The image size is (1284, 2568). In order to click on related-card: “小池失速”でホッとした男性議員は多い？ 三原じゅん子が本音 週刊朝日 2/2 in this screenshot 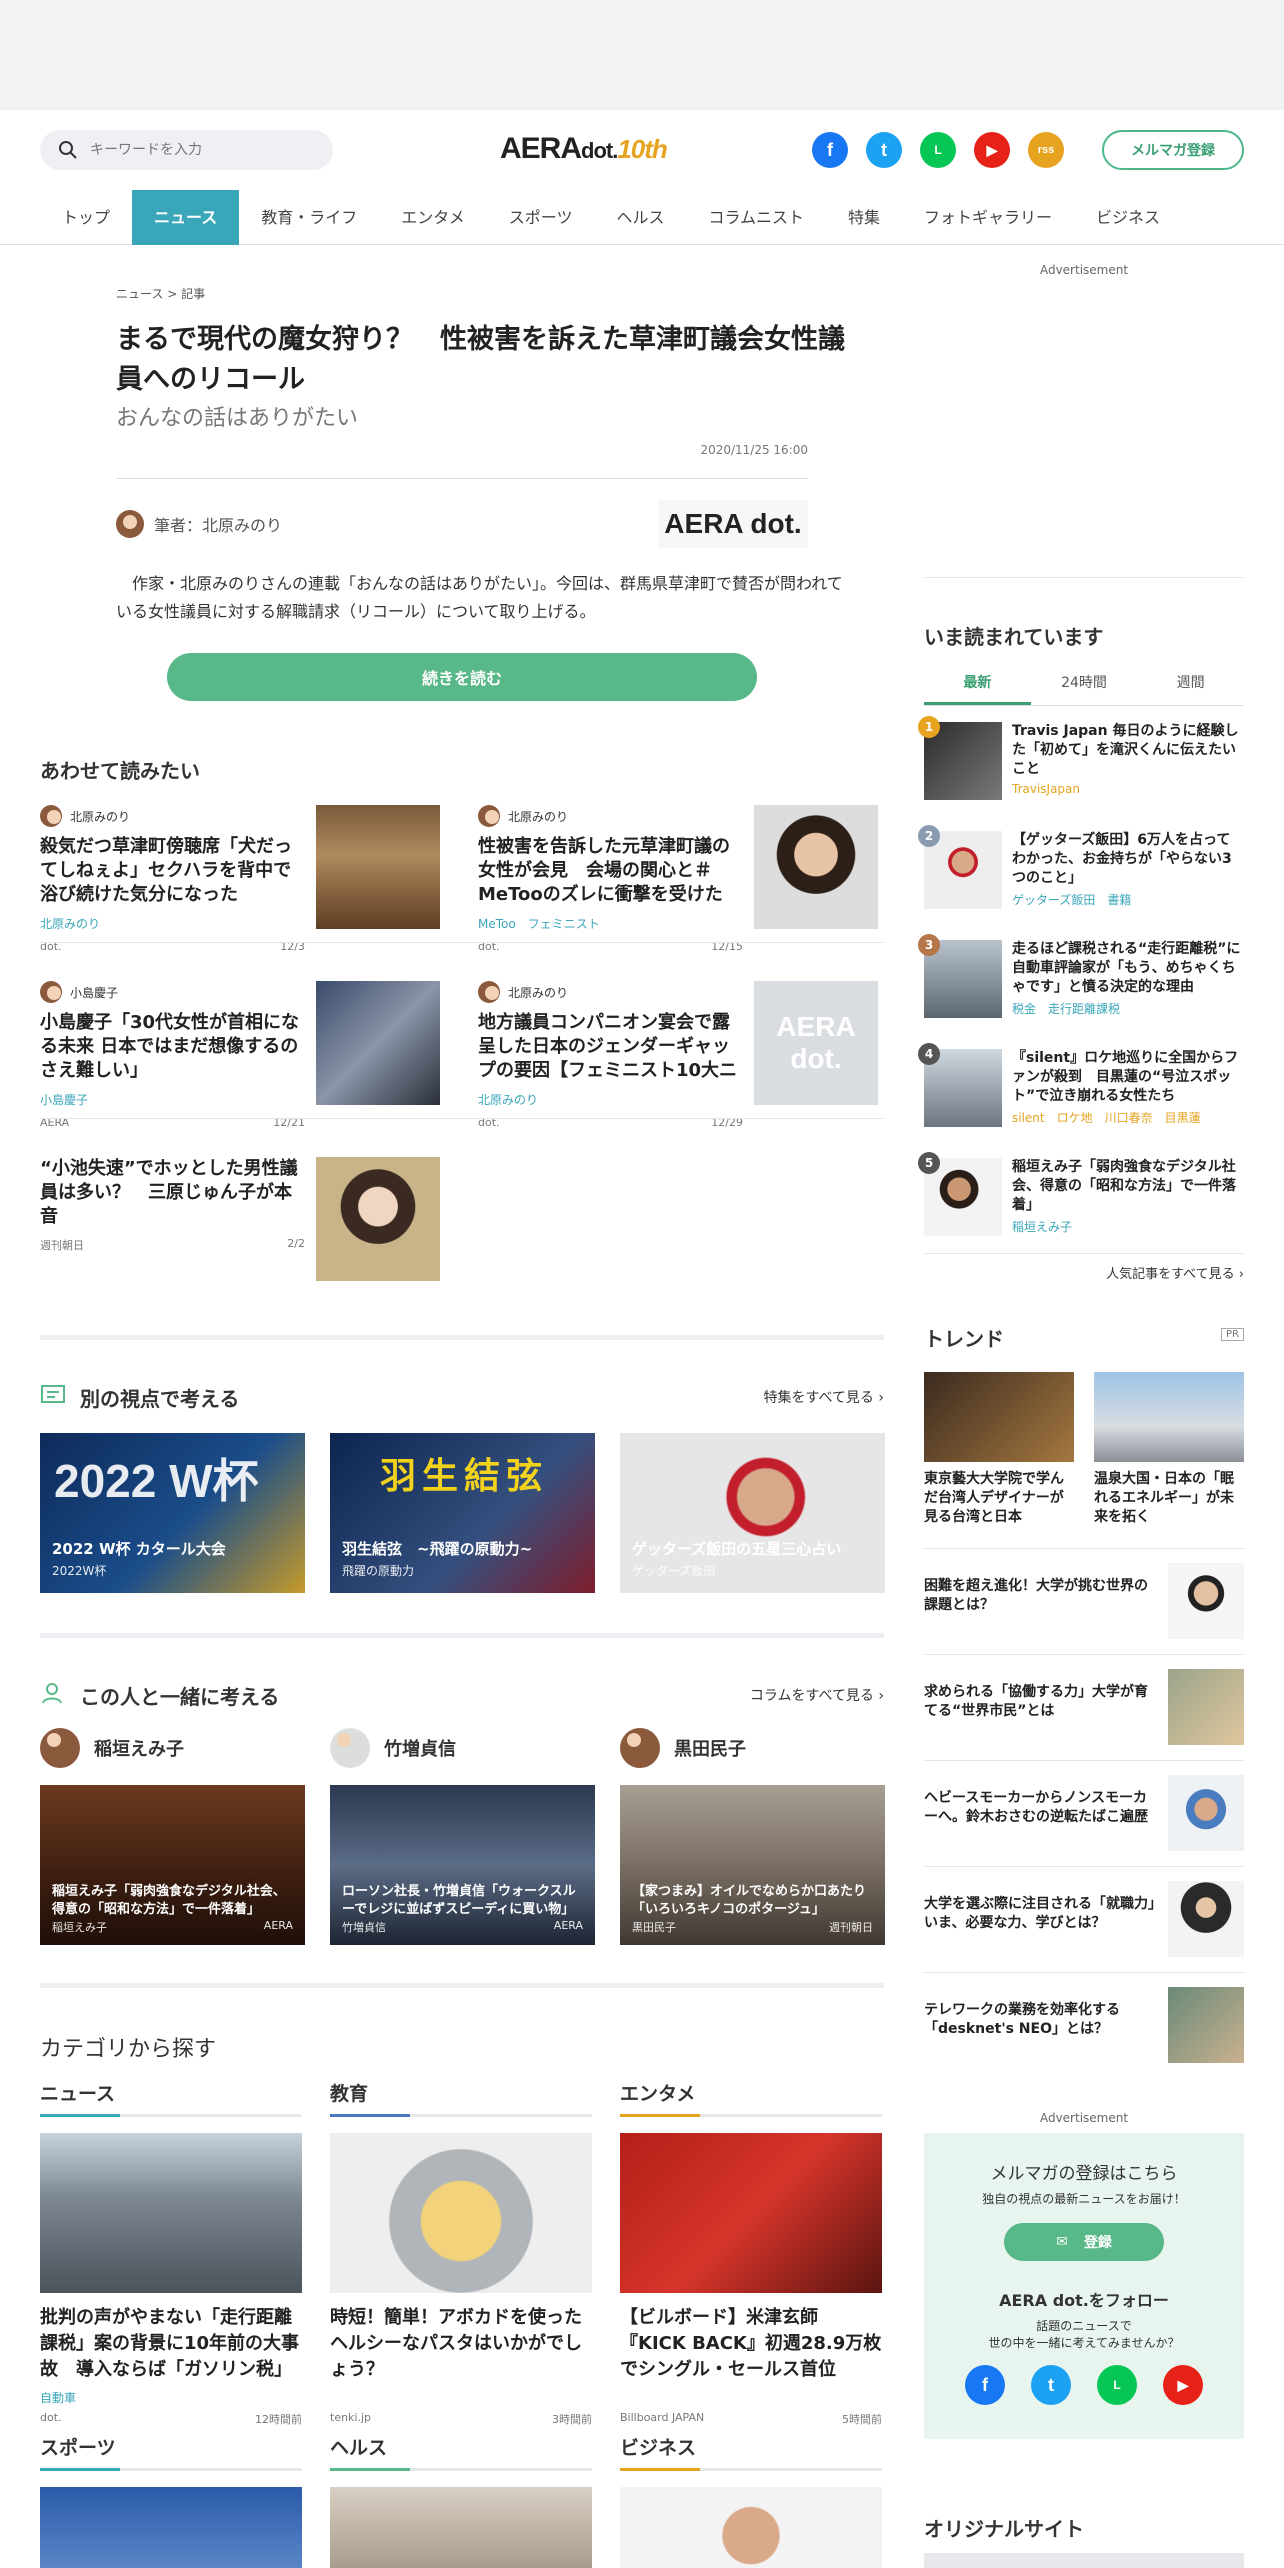, I will do `click(240, 1237)`.